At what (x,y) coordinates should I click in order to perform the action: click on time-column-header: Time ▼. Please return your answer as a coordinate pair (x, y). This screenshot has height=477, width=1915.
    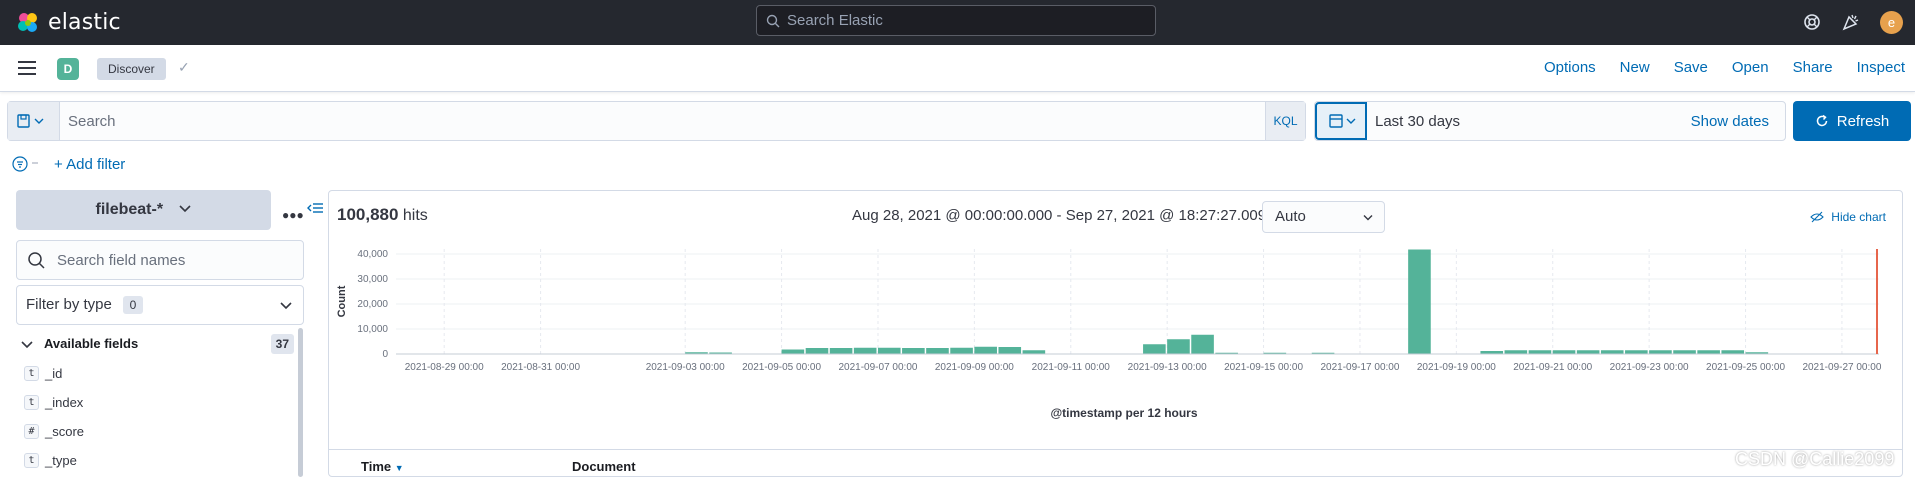
    Looking at the image, I should click on (382, 466).